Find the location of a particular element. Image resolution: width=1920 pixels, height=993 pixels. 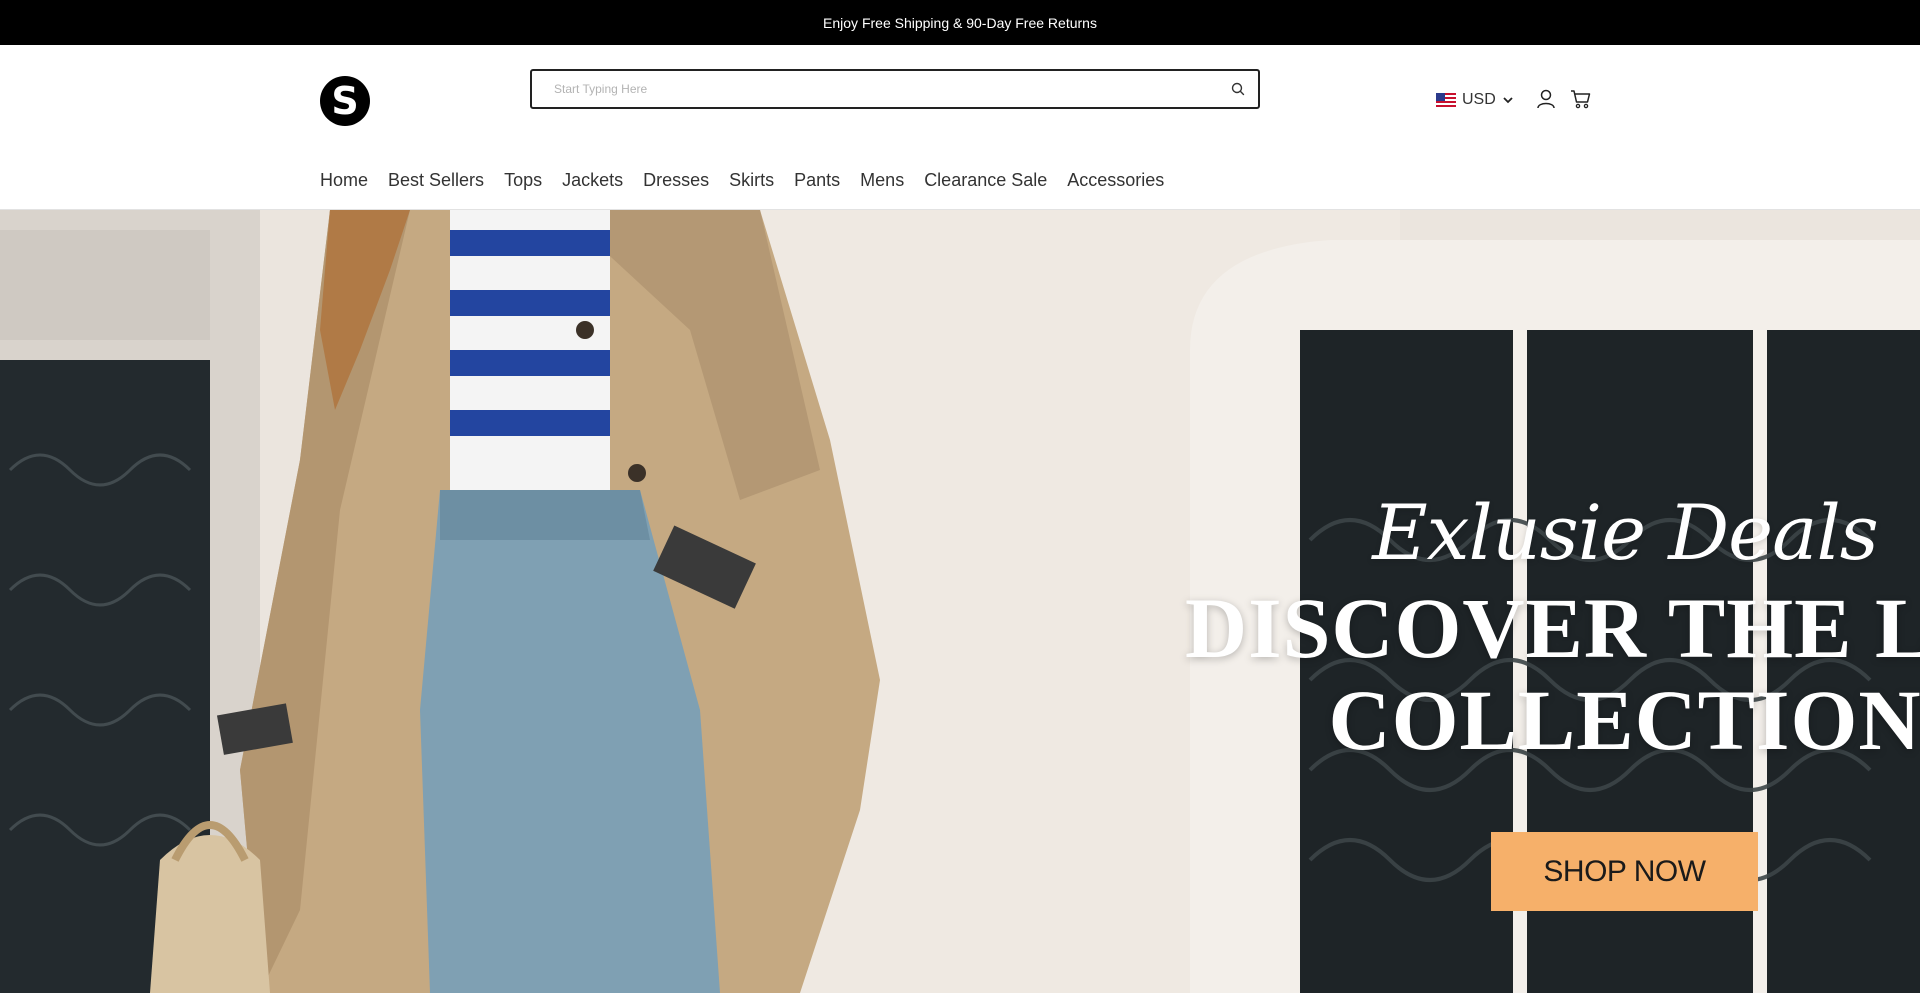

logo: S is located at coordinates (345, 101).